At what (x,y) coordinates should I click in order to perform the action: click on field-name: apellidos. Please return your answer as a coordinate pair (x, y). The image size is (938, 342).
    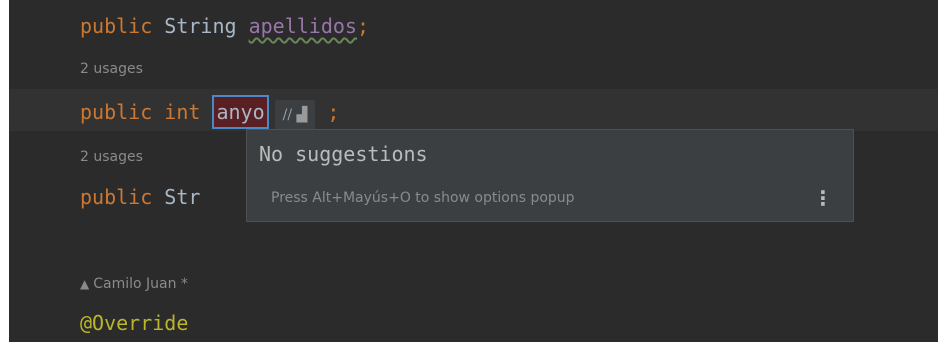
    Looking at the image, I should click on (303, 26).